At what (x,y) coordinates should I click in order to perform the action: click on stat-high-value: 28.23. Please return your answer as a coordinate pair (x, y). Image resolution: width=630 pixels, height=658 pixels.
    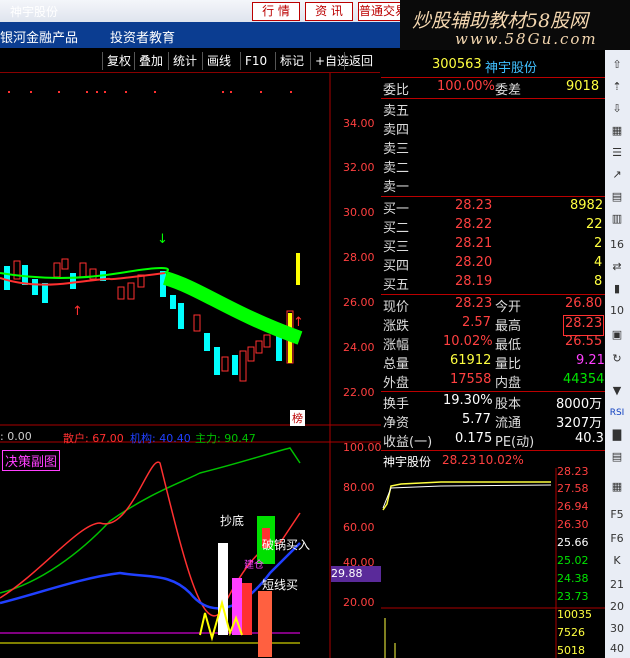
    Looking at the image, I should click on (584, 325).